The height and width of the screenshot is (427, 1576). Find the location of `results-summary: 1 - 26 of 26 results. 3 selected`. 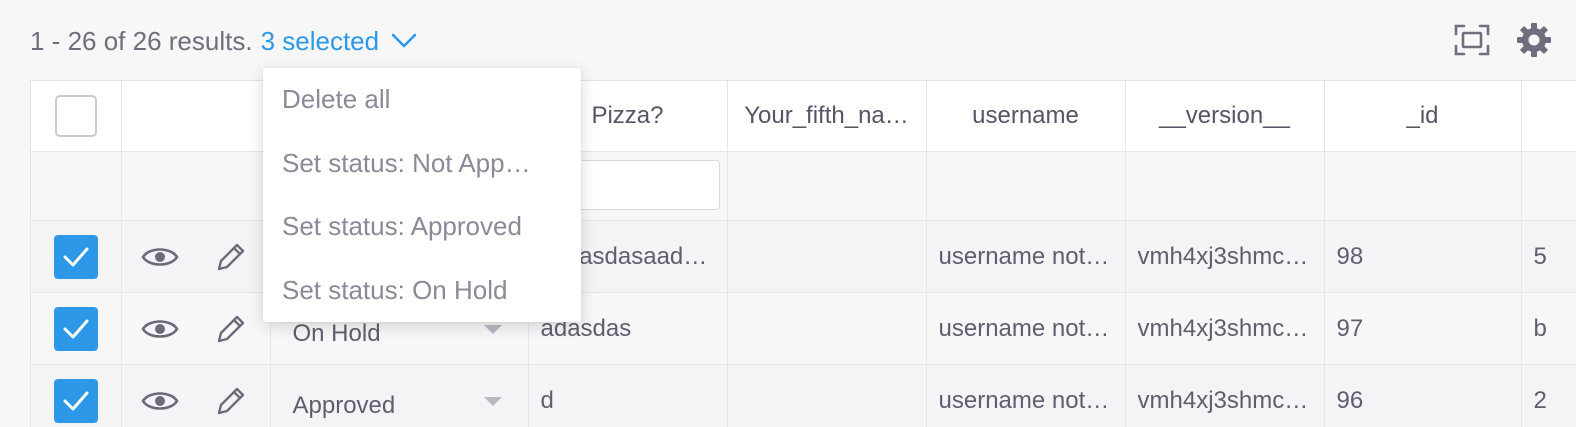

results-summary: 1 - 26 of 26 results. 3 selected is located at coordinates (223, 41).